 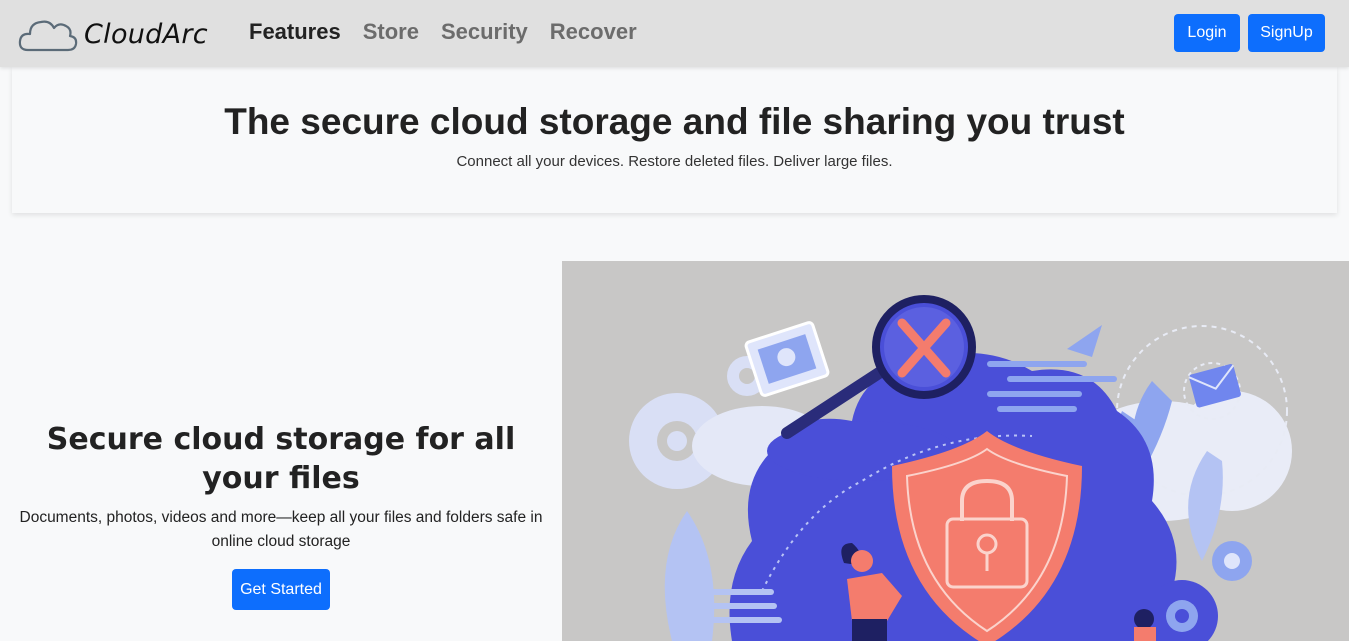 I want to click on paper-plane-icon, so click(x=1084, y=341).